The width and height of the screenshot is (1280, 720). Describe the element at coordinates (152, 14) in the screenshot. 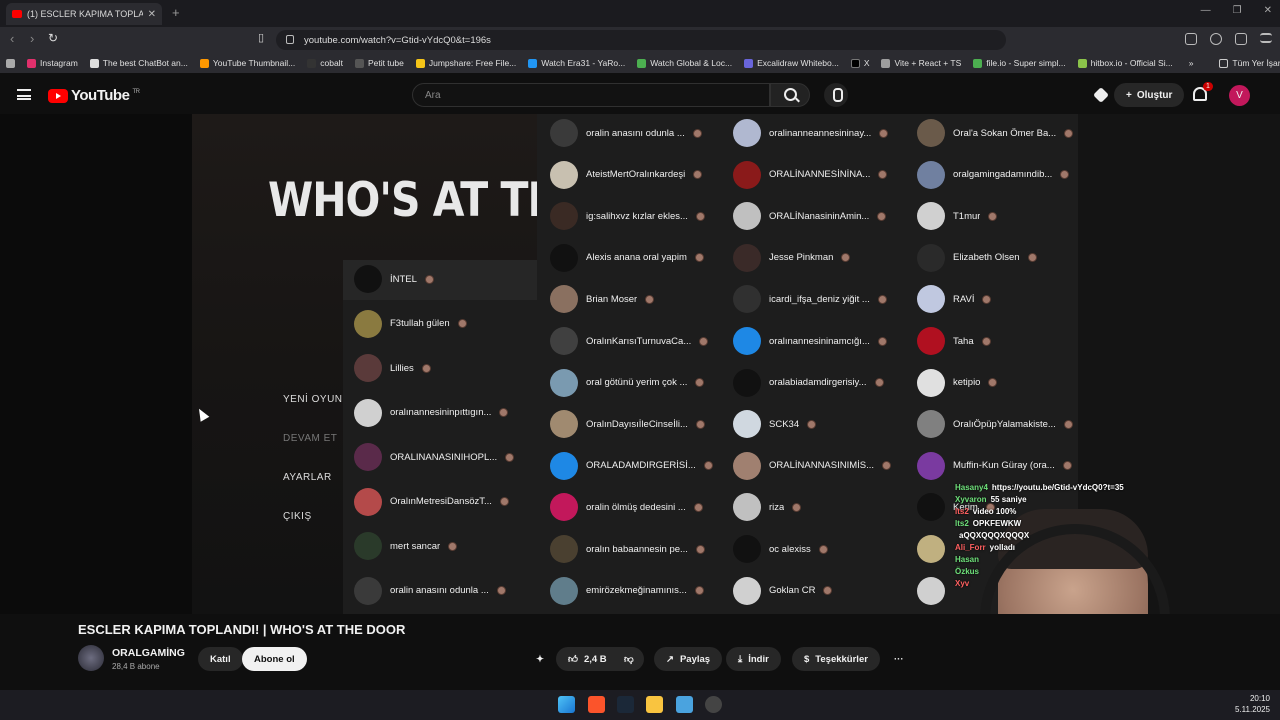

I see `tab-close-icon: ✕` at that location.